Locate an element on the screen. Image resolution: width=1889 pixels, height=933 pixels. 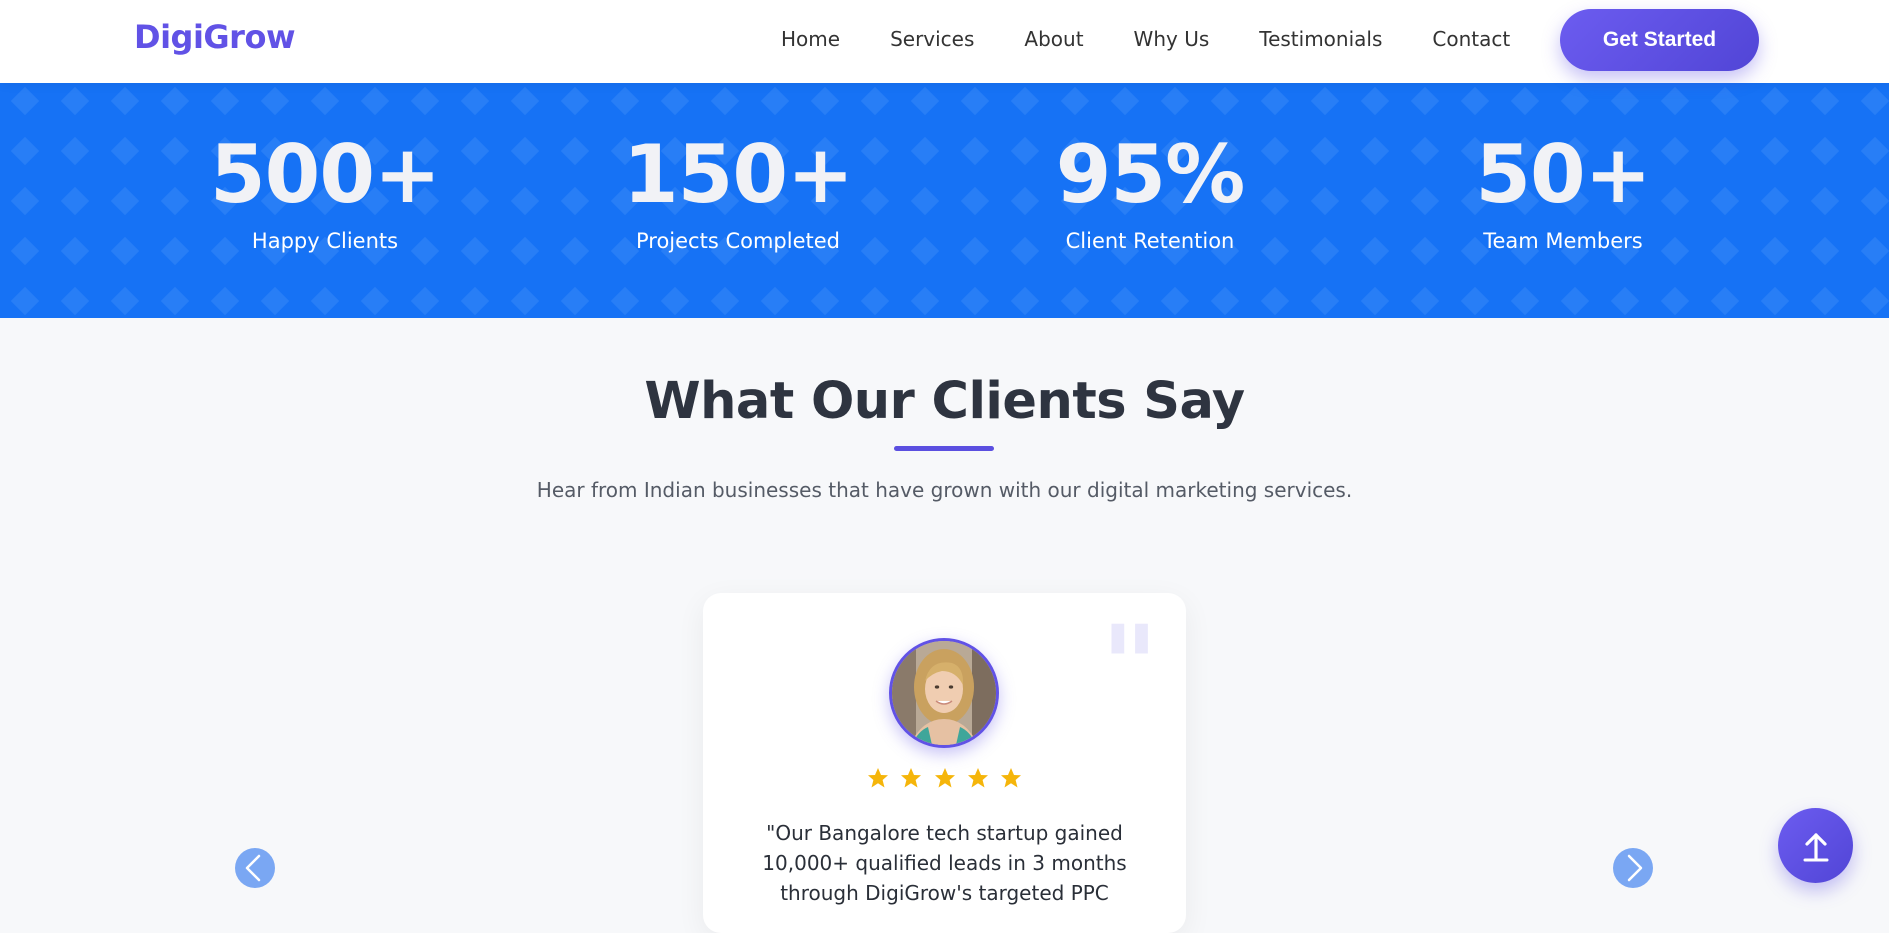
chevron-right-icon is located at coordinates (1635, 868).